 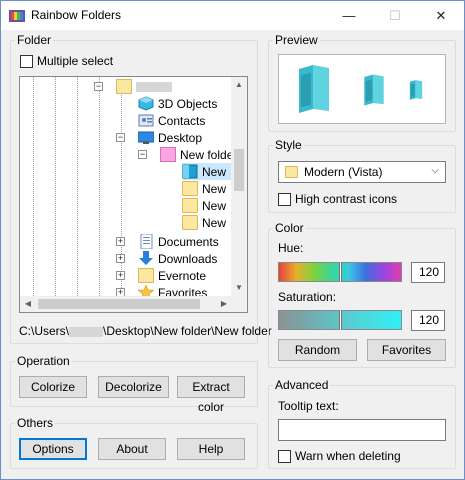 What do you see at coordinates (307, 297) in the screenshot?
I see `saturation-label: Saturation:` at bounding box center [307, 297].